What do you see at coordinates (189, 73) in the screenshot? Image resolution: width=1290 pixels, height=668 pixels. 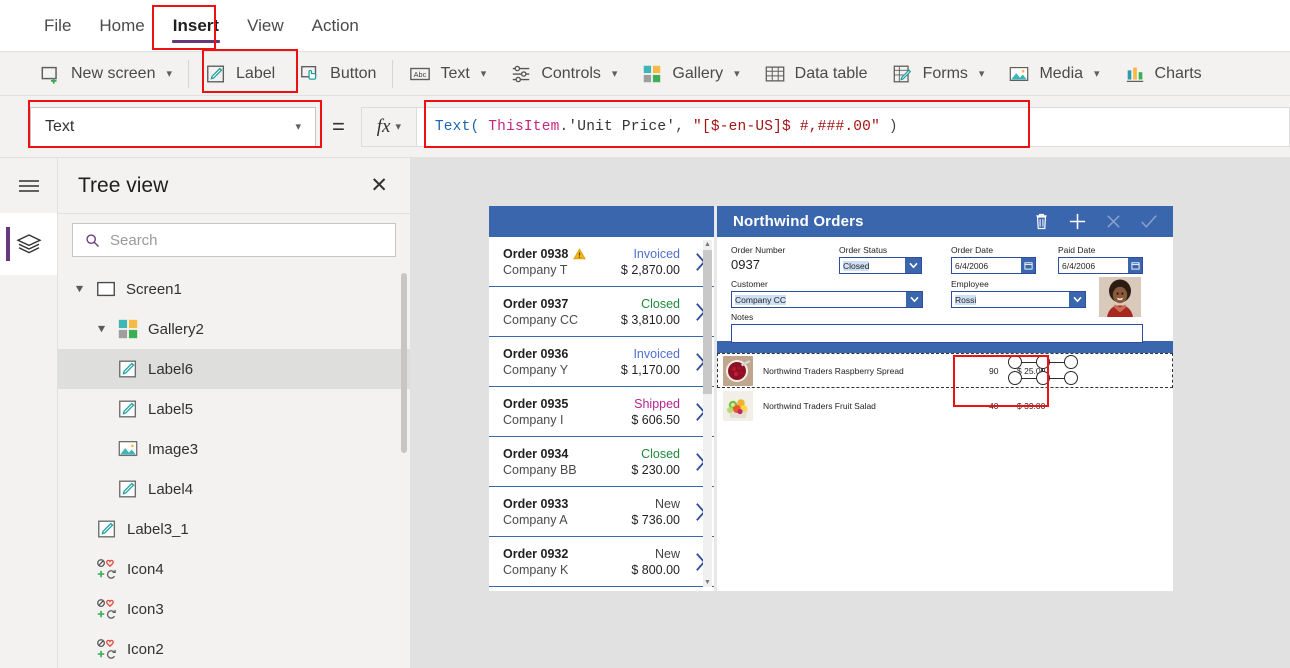 I see `ribbon-divider` at bounding box center [189, 73].